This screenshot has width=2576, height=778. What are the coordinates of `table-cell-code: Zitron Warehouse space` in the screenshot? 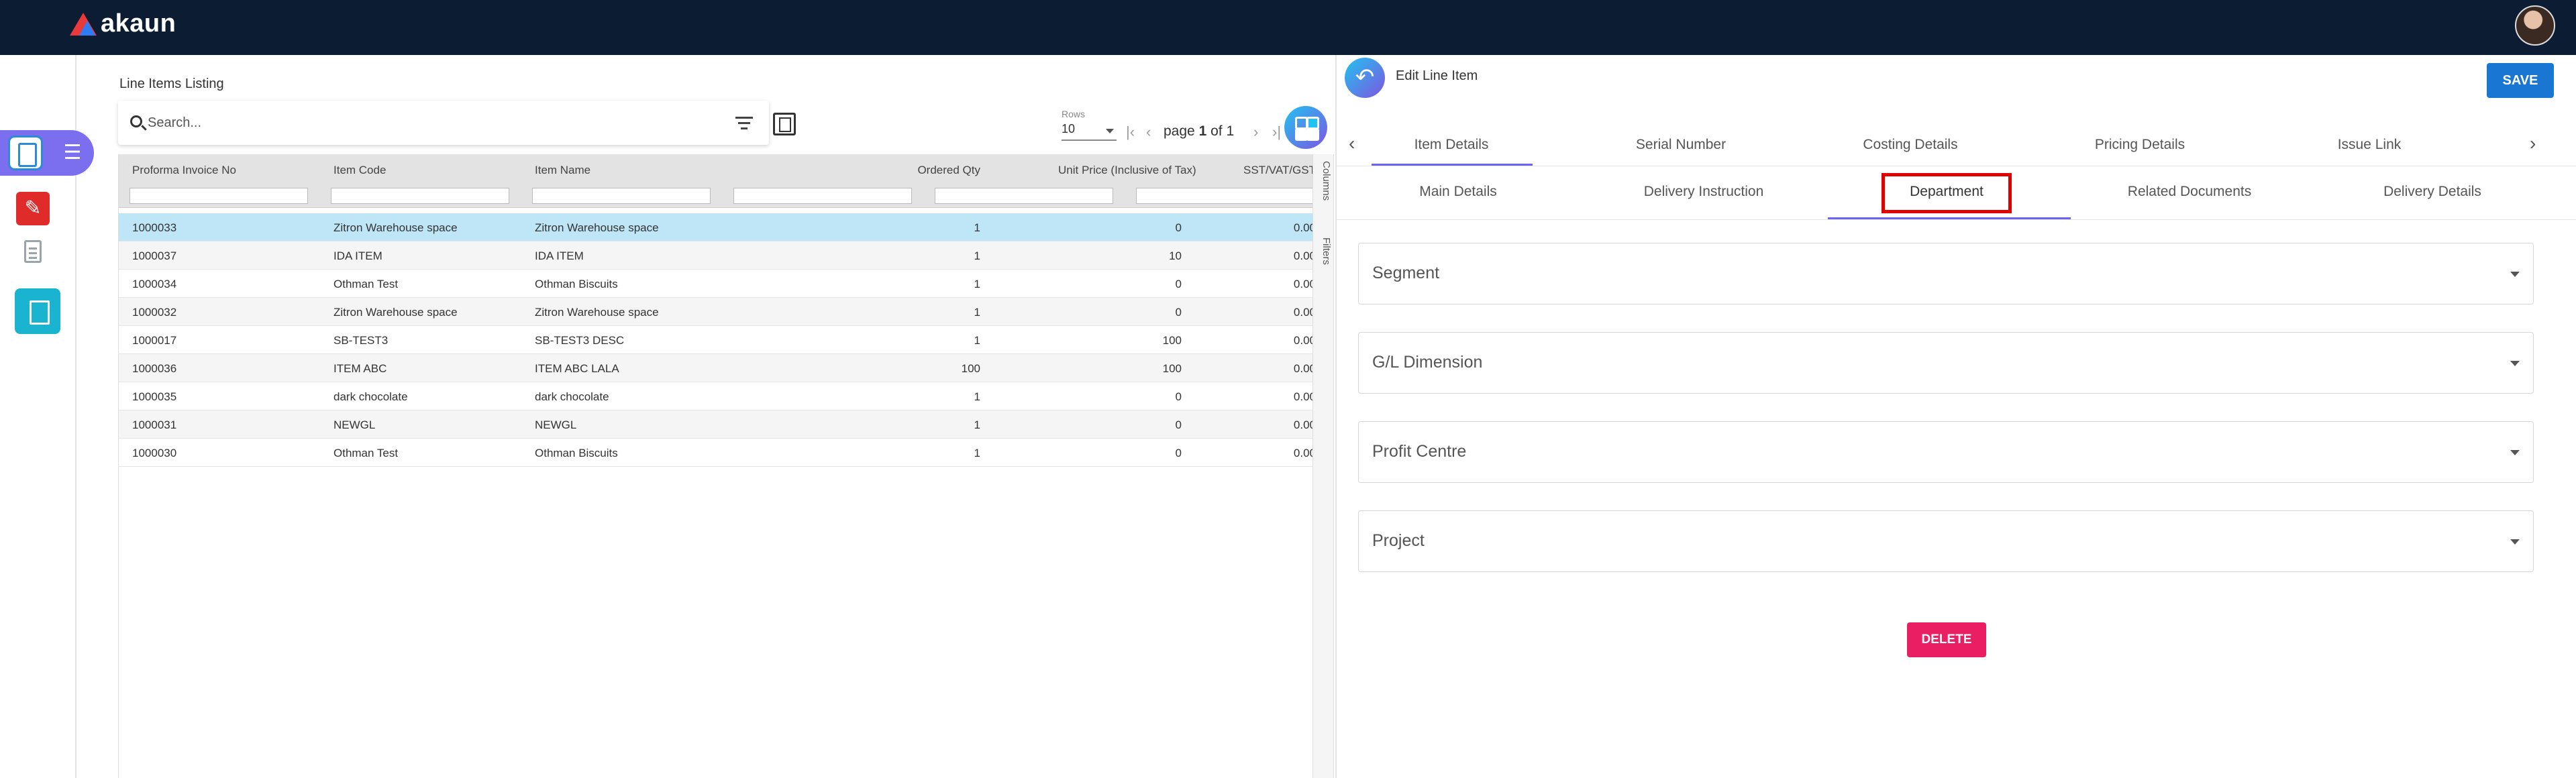 It's located at (395, 312).